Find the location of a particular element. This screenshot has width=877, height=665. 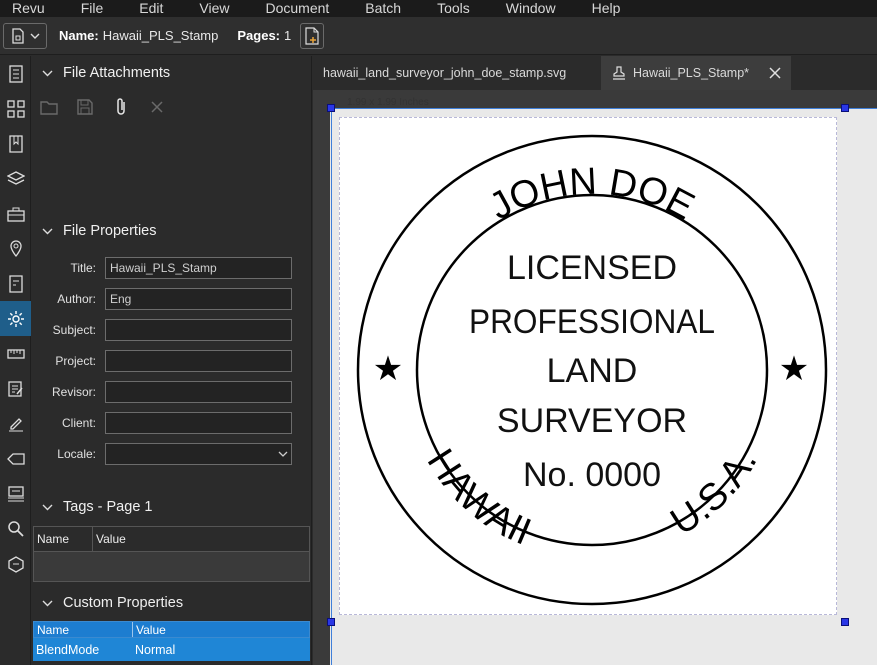

locale-row: Locale: is located at coordinates (171, 454).